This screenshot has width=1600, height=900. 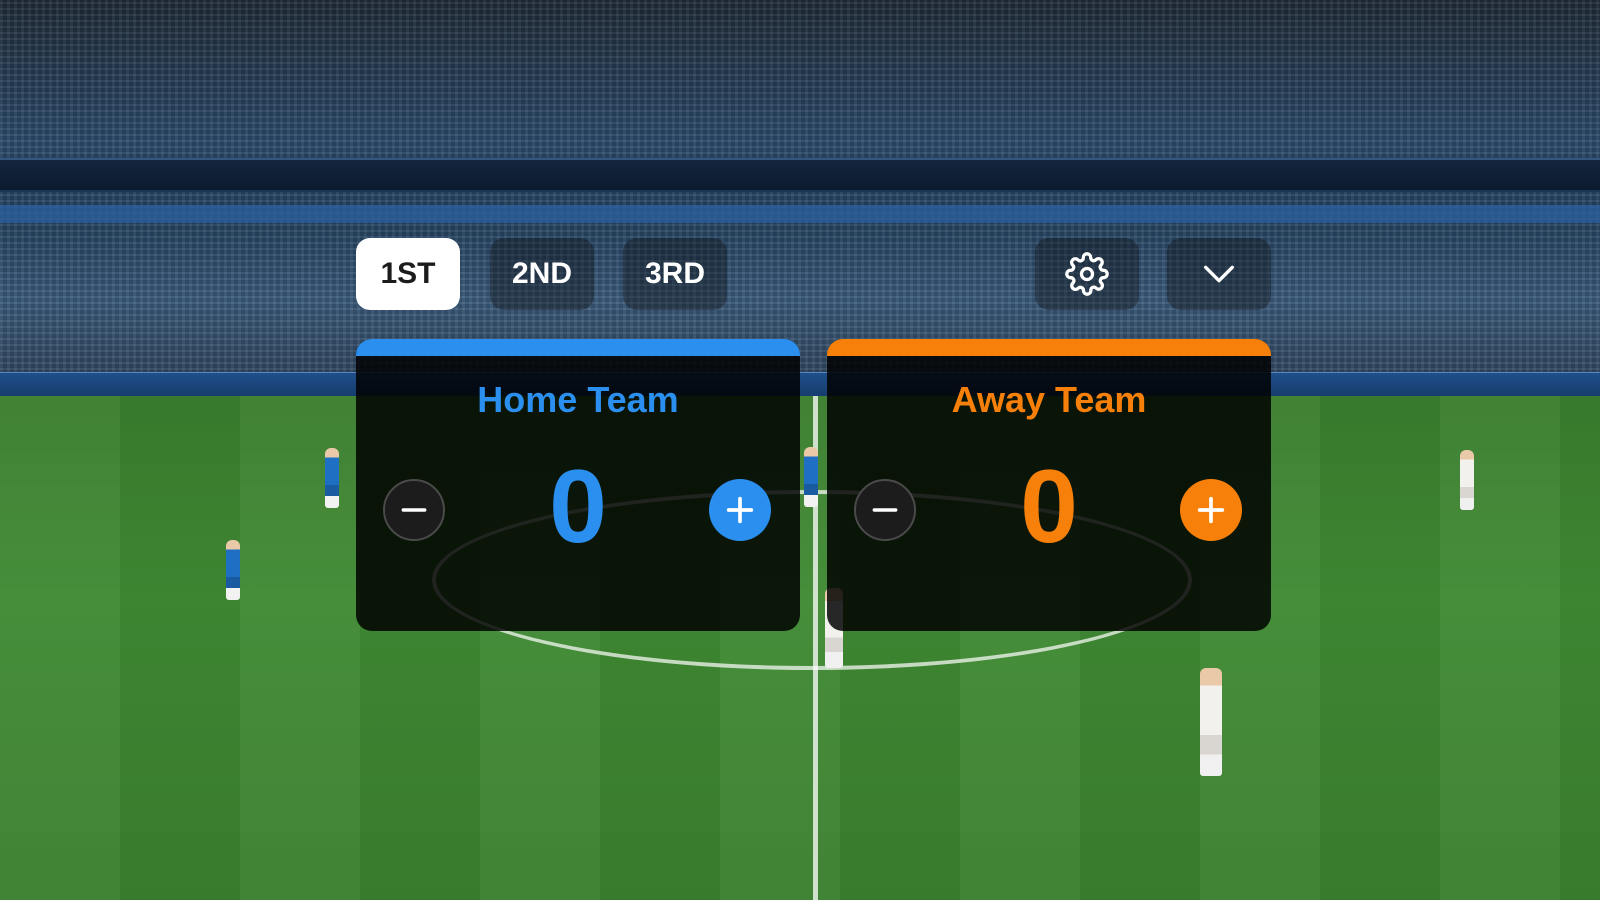 What do you see at coordinates (800, 384) in the screenshot?
I see `stadium-ad-boards` at bounding box center [800, 384].